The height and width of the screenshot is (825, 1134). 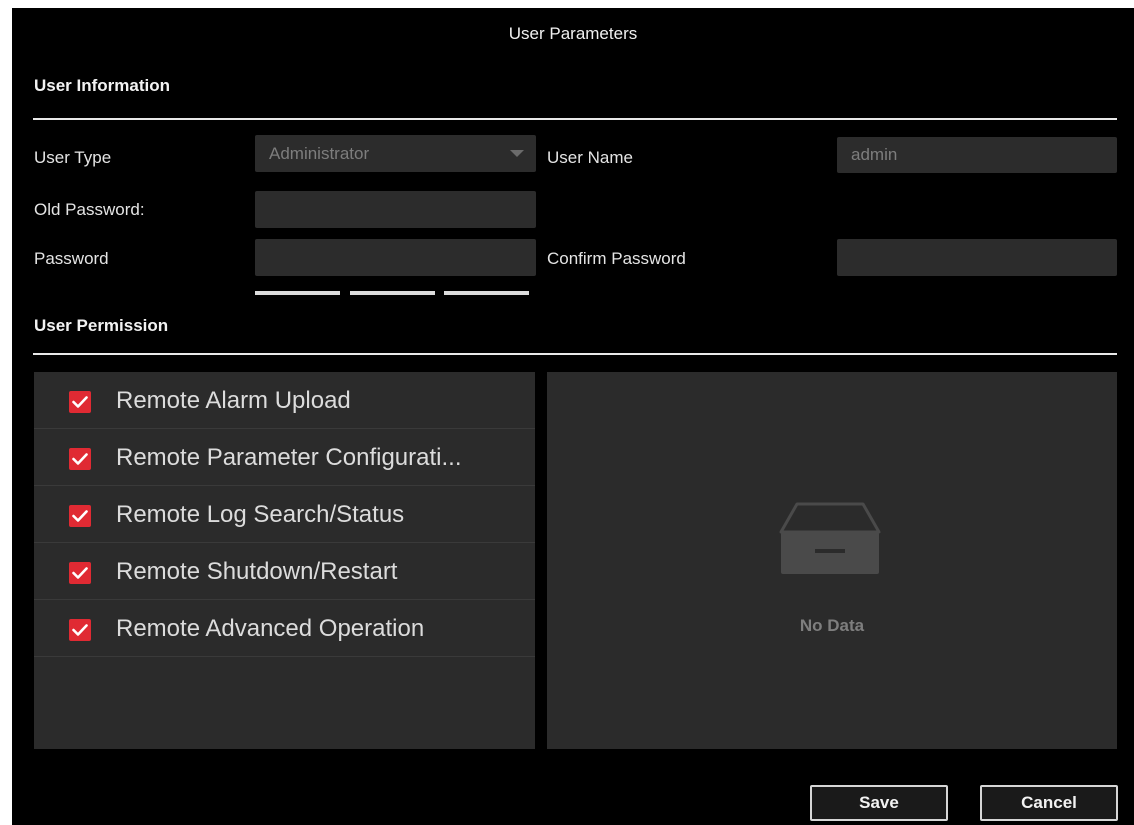 I want to click on save-button: Save, so click(x=879, y=803).